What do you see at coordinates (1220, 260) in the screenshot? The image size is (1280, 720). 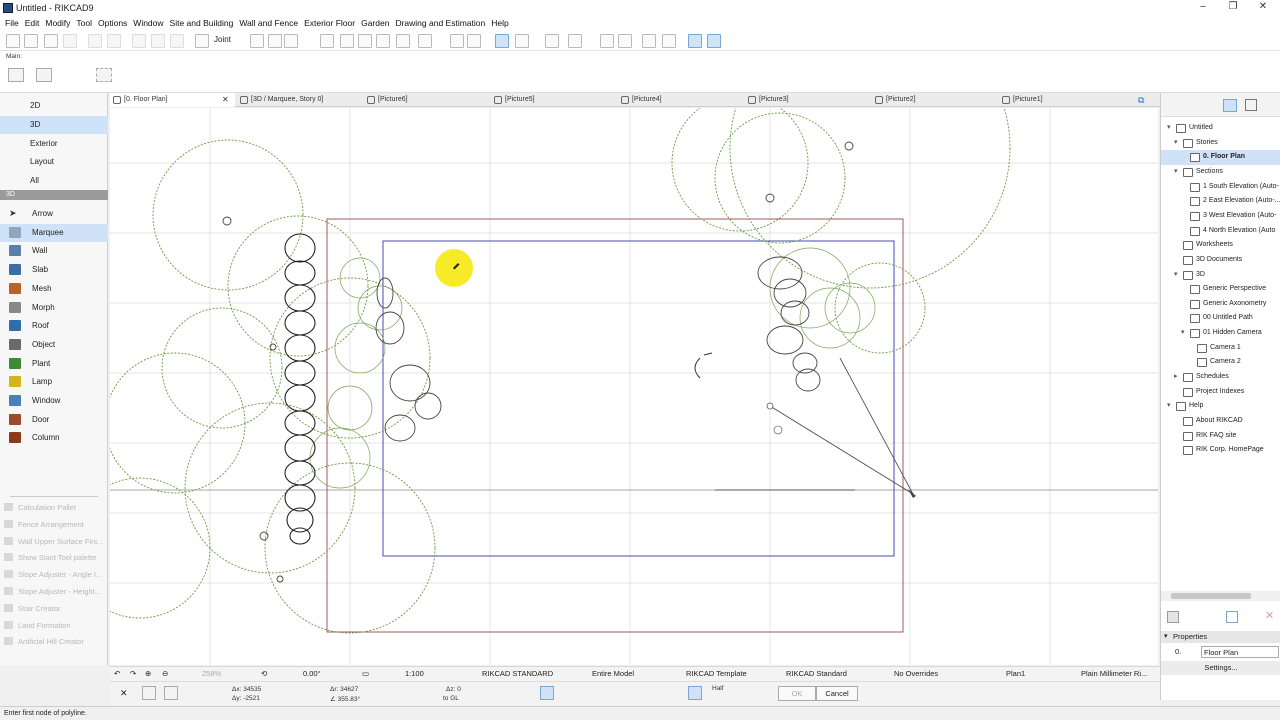 I see `navigator-item: 3D Documents` at bounding box center [1220, 260].